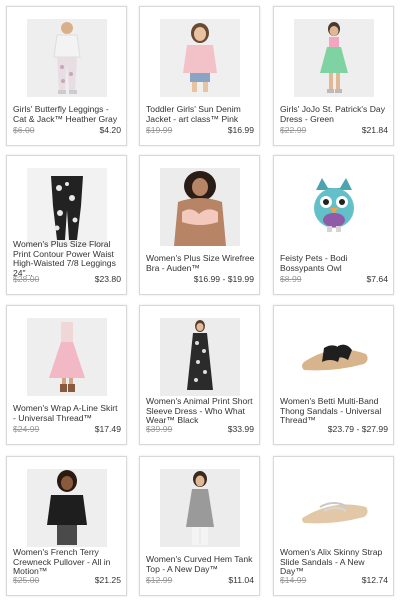 Image resolution: width=400 pixels, height=600 pixels. Describe the element at coordinates (293, 130) in the screenshot. I see `original-price: $22.99` at that location.